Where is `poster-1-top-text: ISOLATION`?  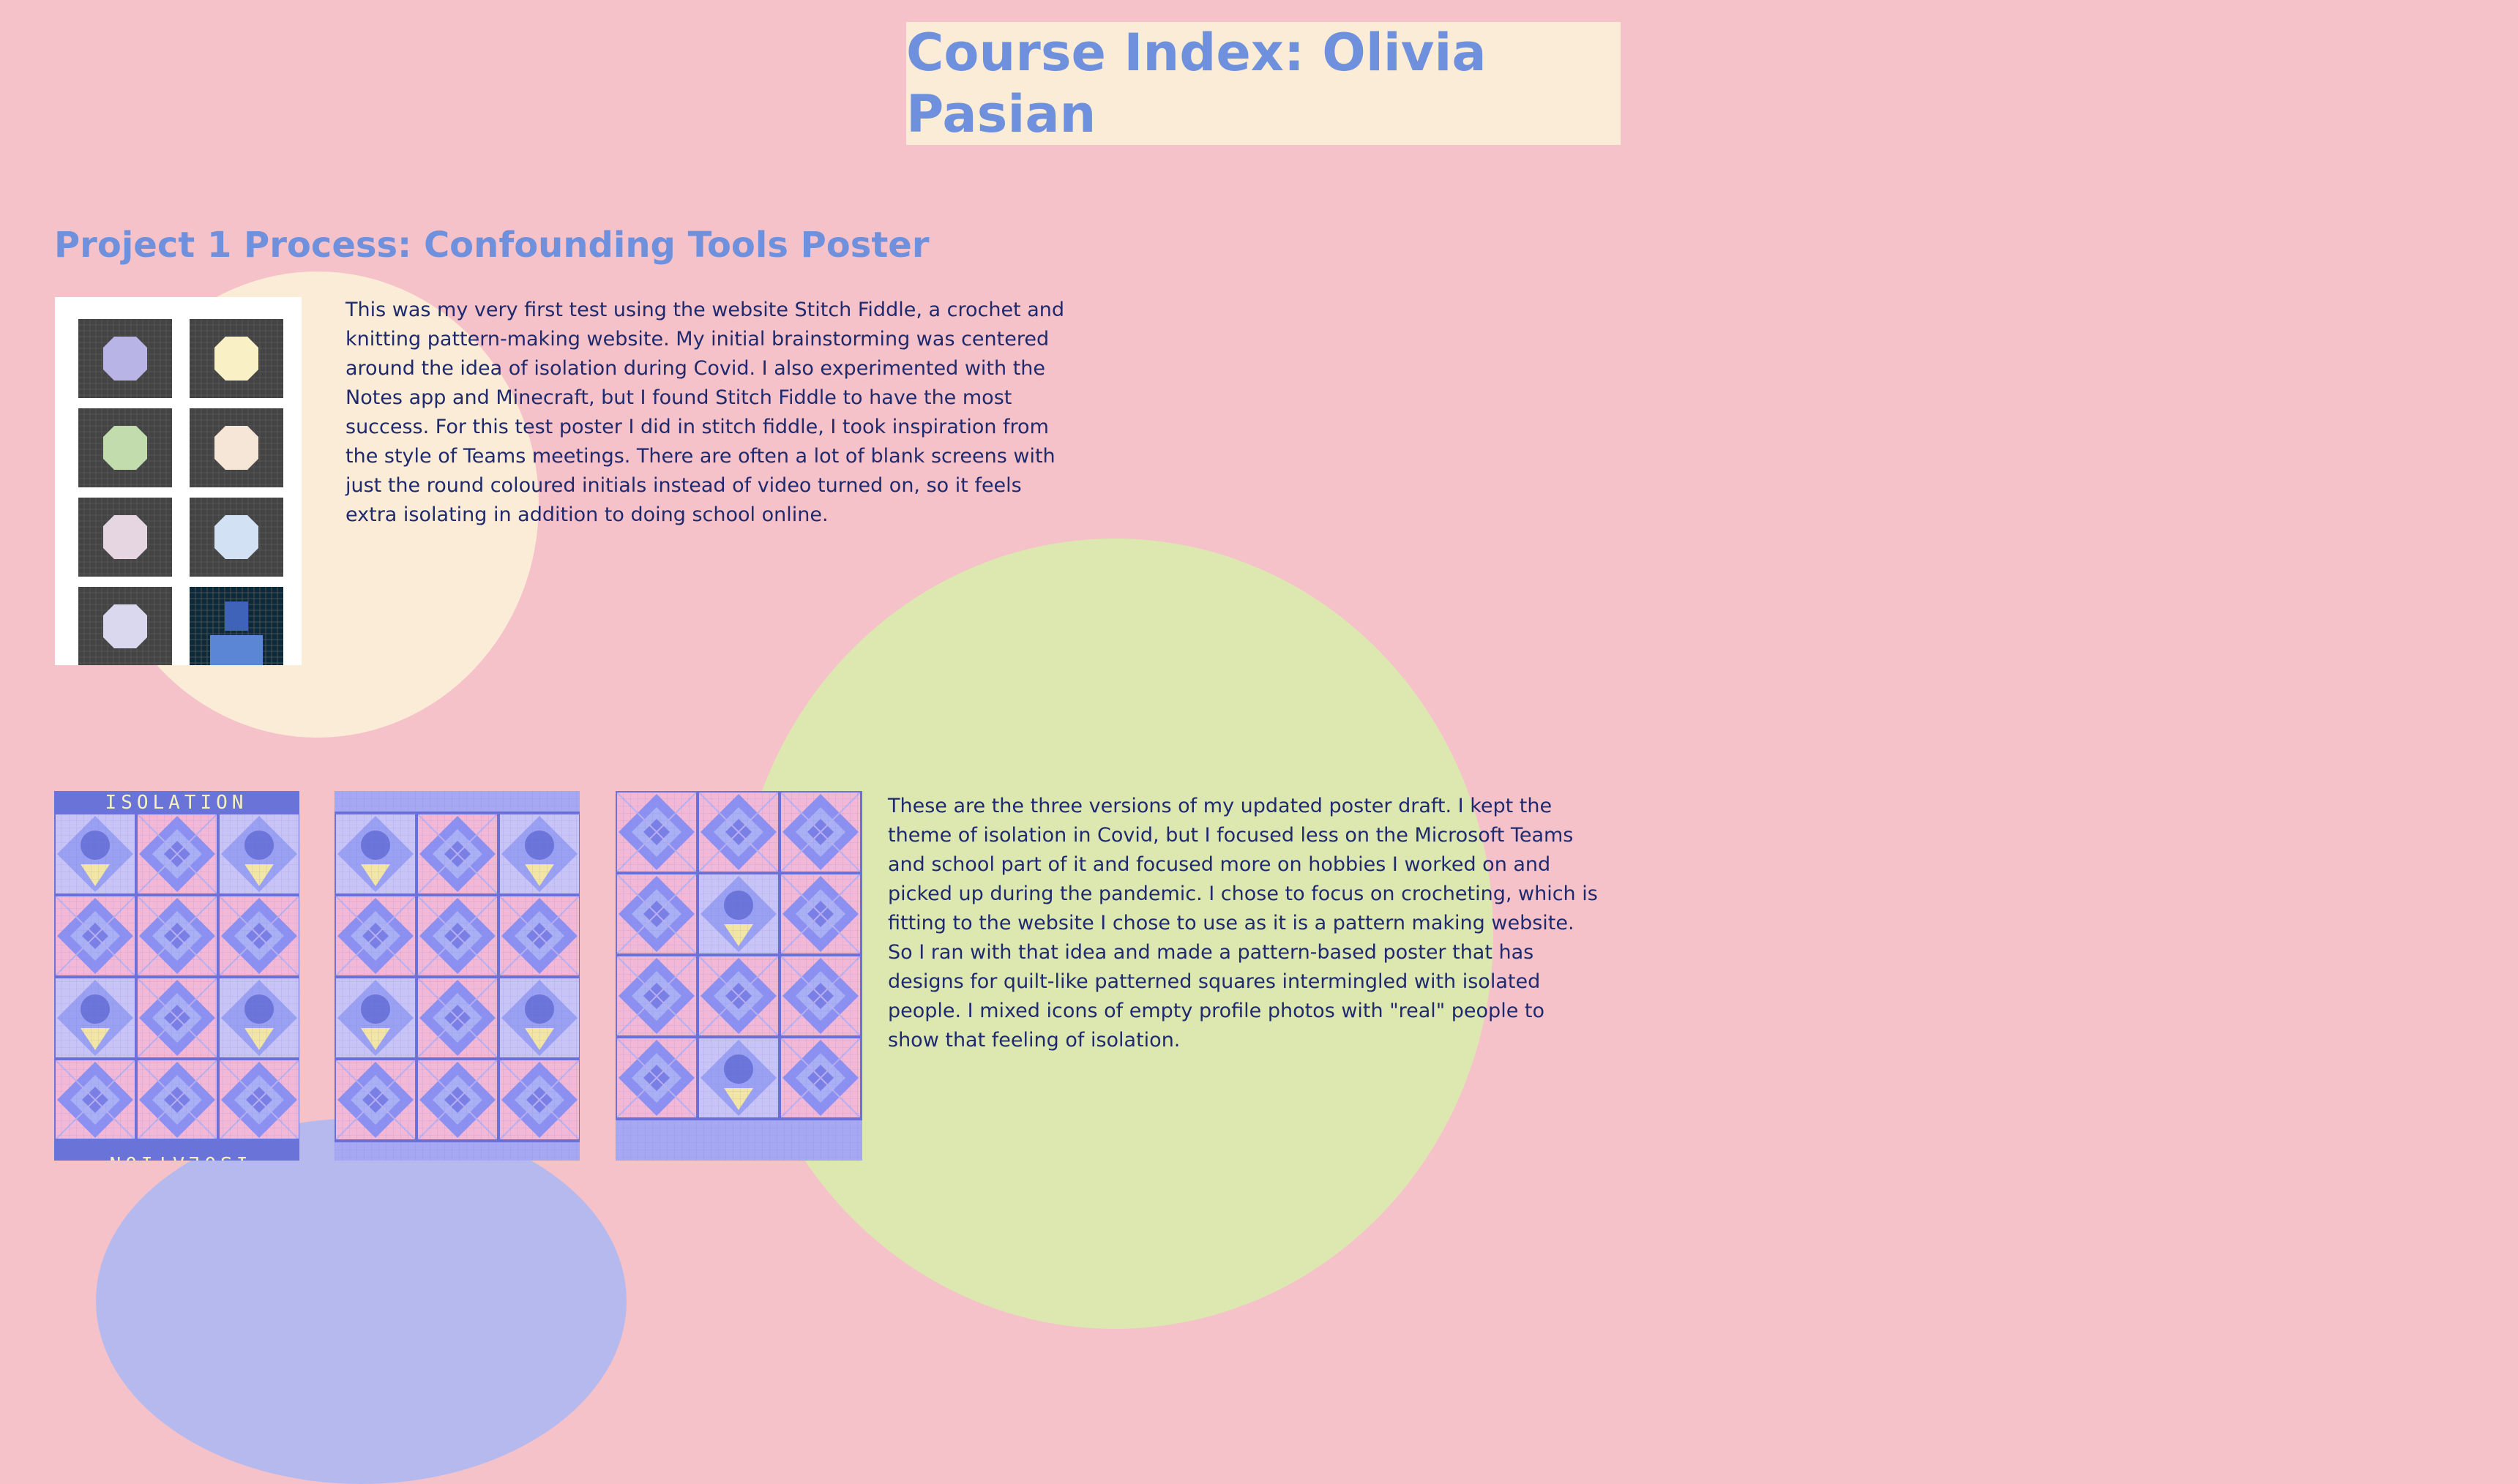
poster-1-top-text: ISOLATION is located at coordinates (176, 803).